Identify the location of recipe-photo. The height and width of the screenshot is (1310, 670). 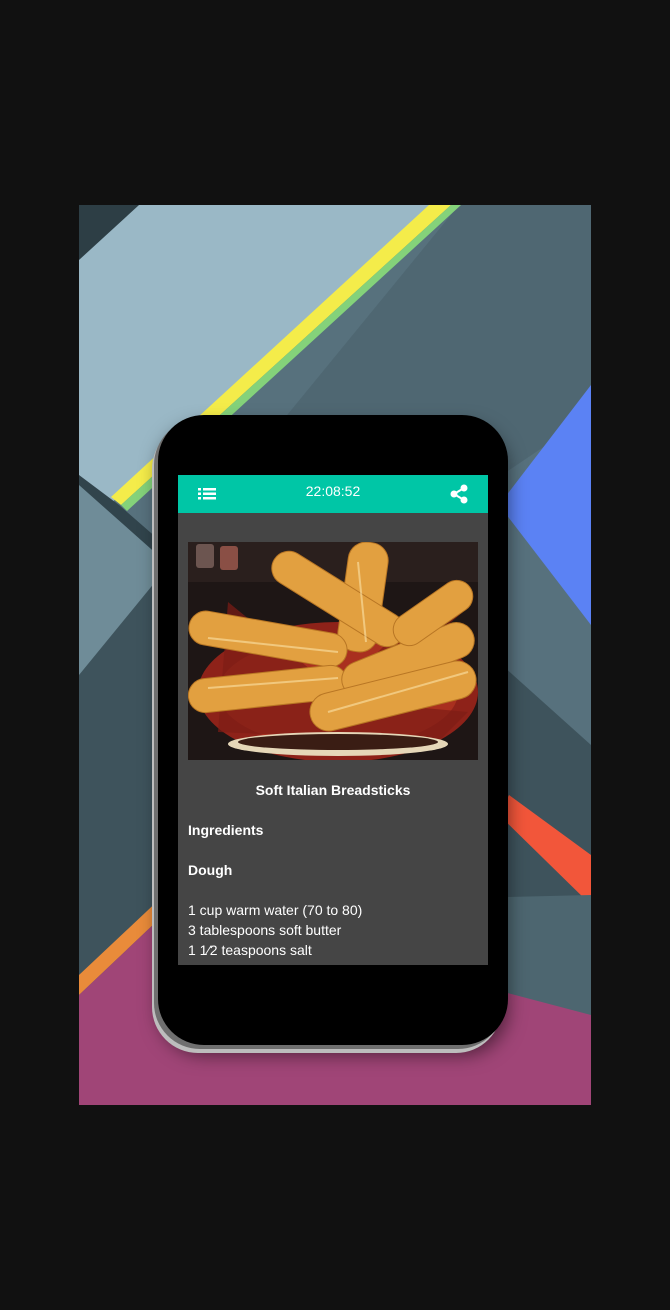
(333, 651).